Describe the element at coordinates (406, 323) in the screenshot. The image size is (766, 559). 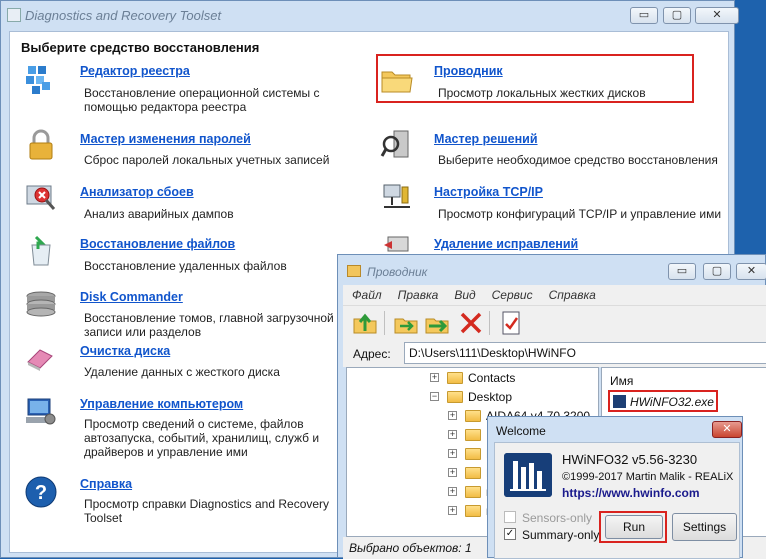
I see `copy-icon` at that location.